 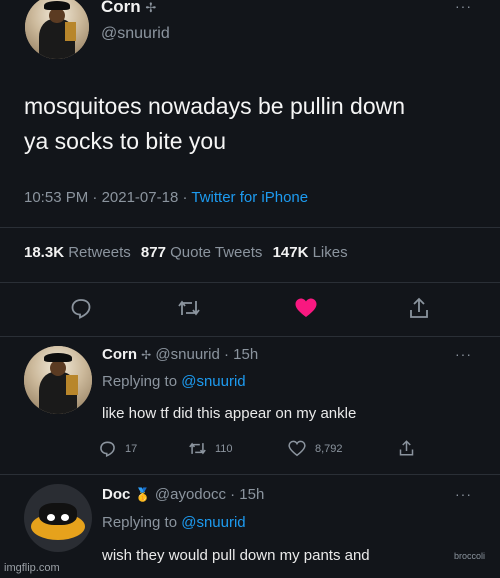 I want to click on quotes-count: 877, so click(x=153, y=252).